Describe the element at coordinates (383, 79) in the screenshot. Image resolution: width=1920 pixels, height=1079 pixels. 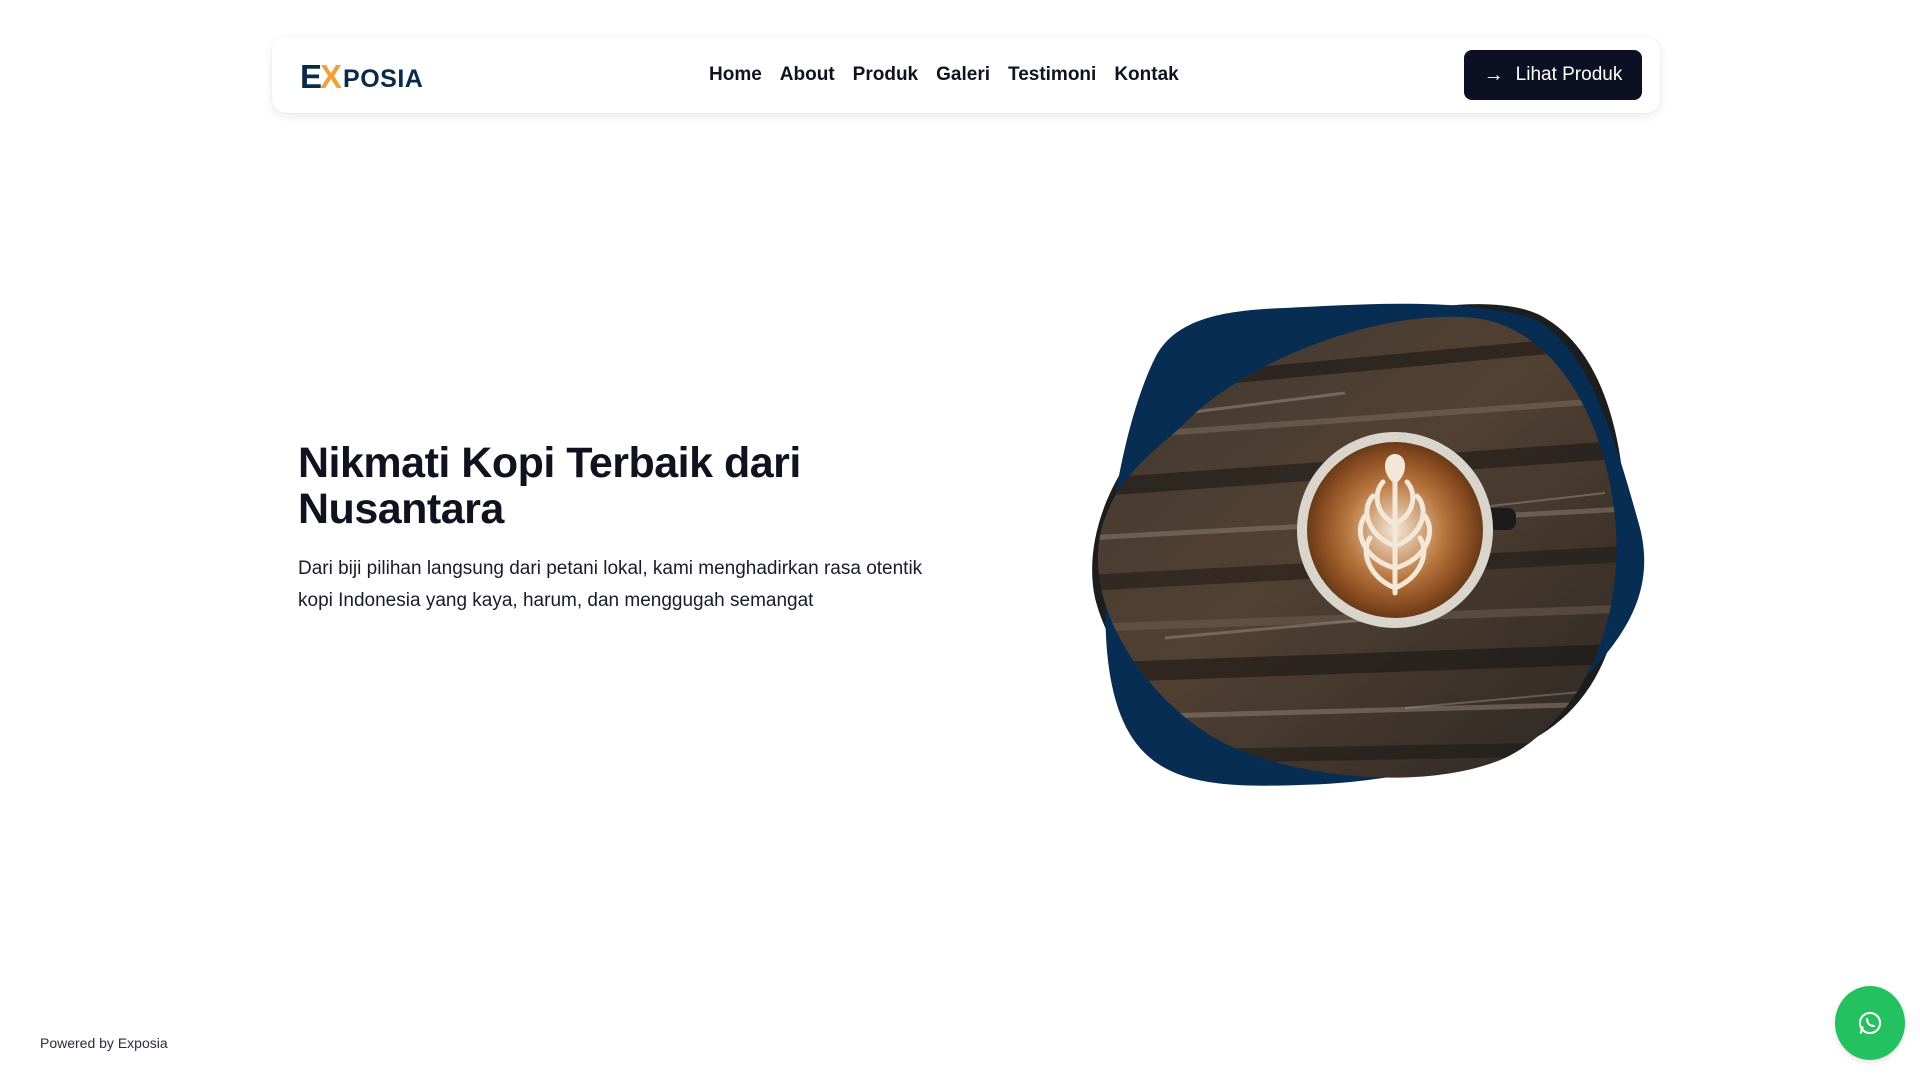
I see `logo-wordmark: POSIA` at that location.